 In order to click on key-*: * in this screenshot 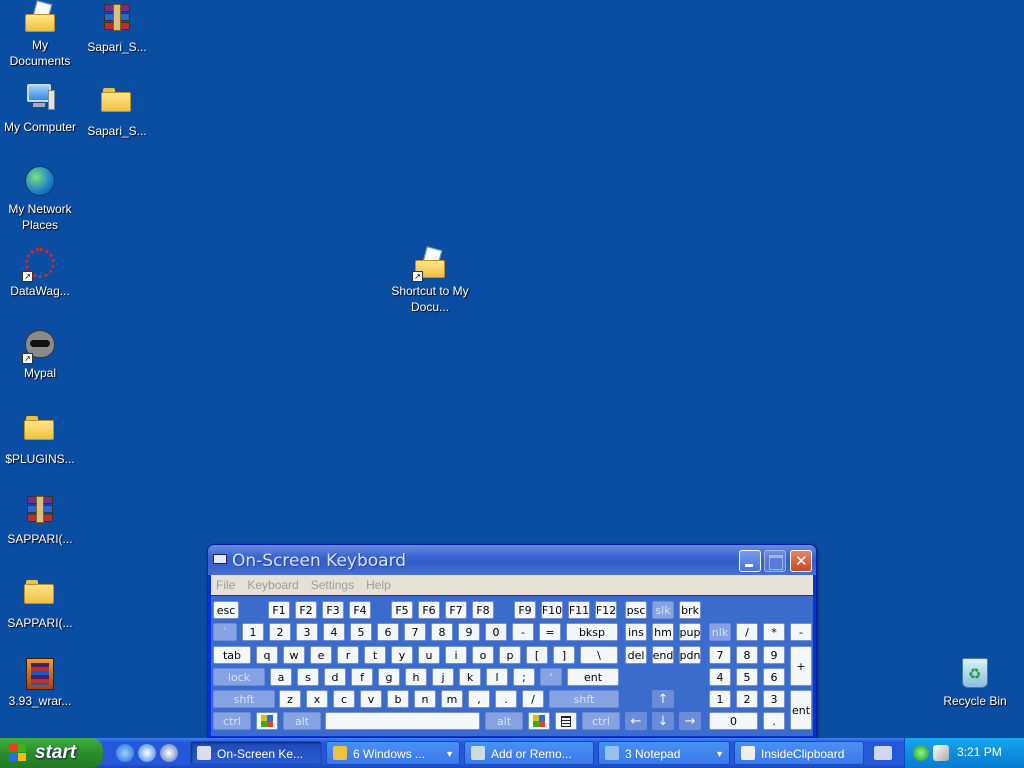, I will do `click(774, 632)`.